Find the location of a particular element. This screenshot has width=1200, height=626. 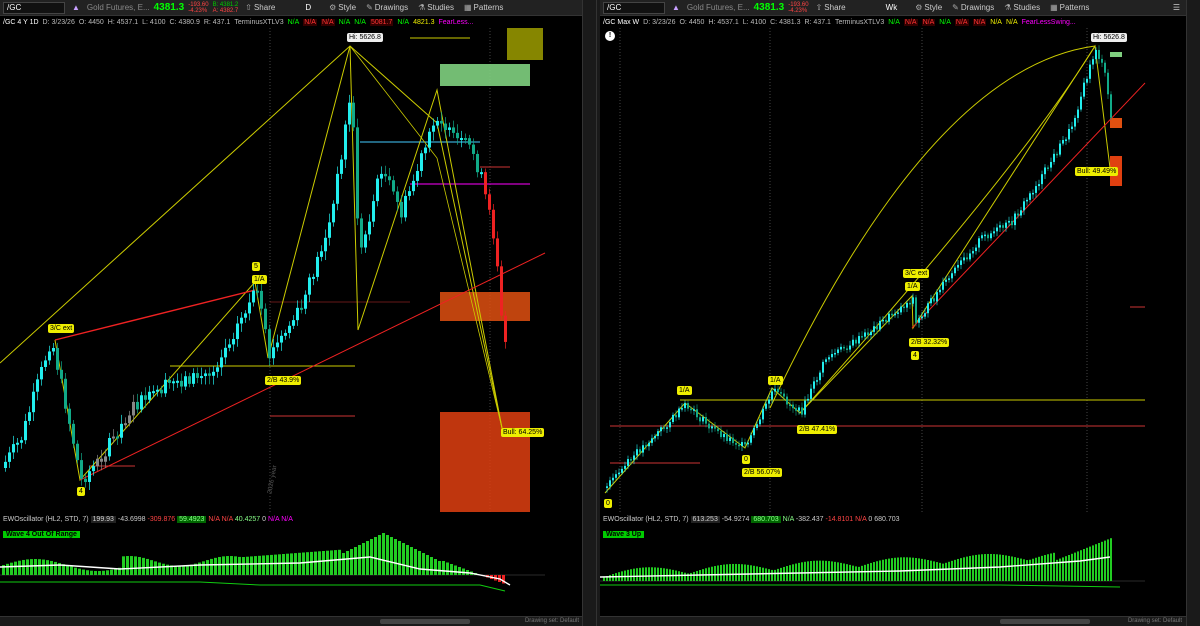

pct-change: -4.23% is located at coordinates (798, 10).